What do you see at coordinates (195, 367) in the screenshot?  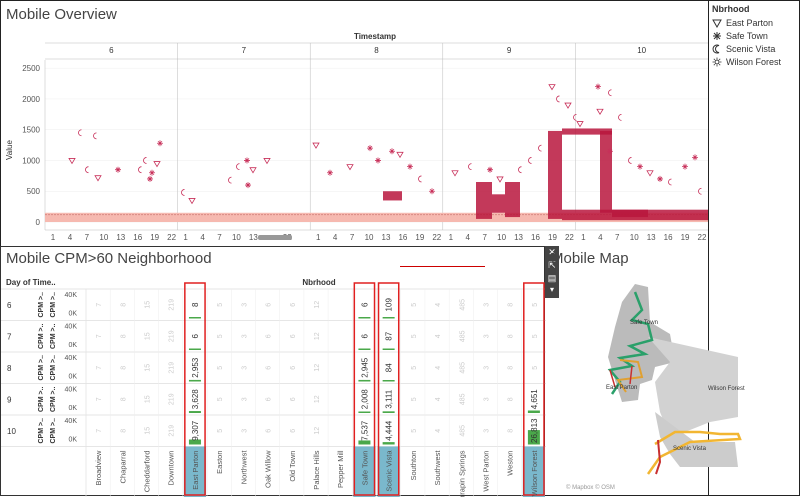 I see `cpm-value-label: 2,953` at bounding box center [195, 367].